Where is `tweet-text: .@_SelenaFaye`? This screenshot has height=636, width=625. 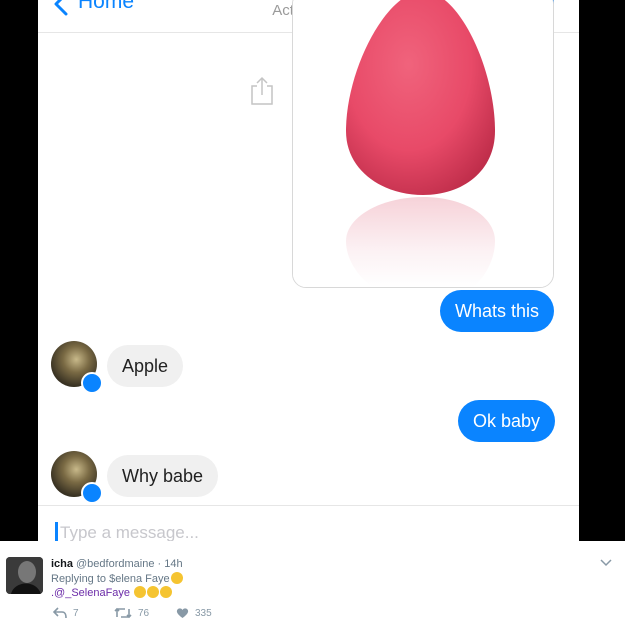 tweet-text: .@_SelenaFaye is located at coordinates (112, 592).